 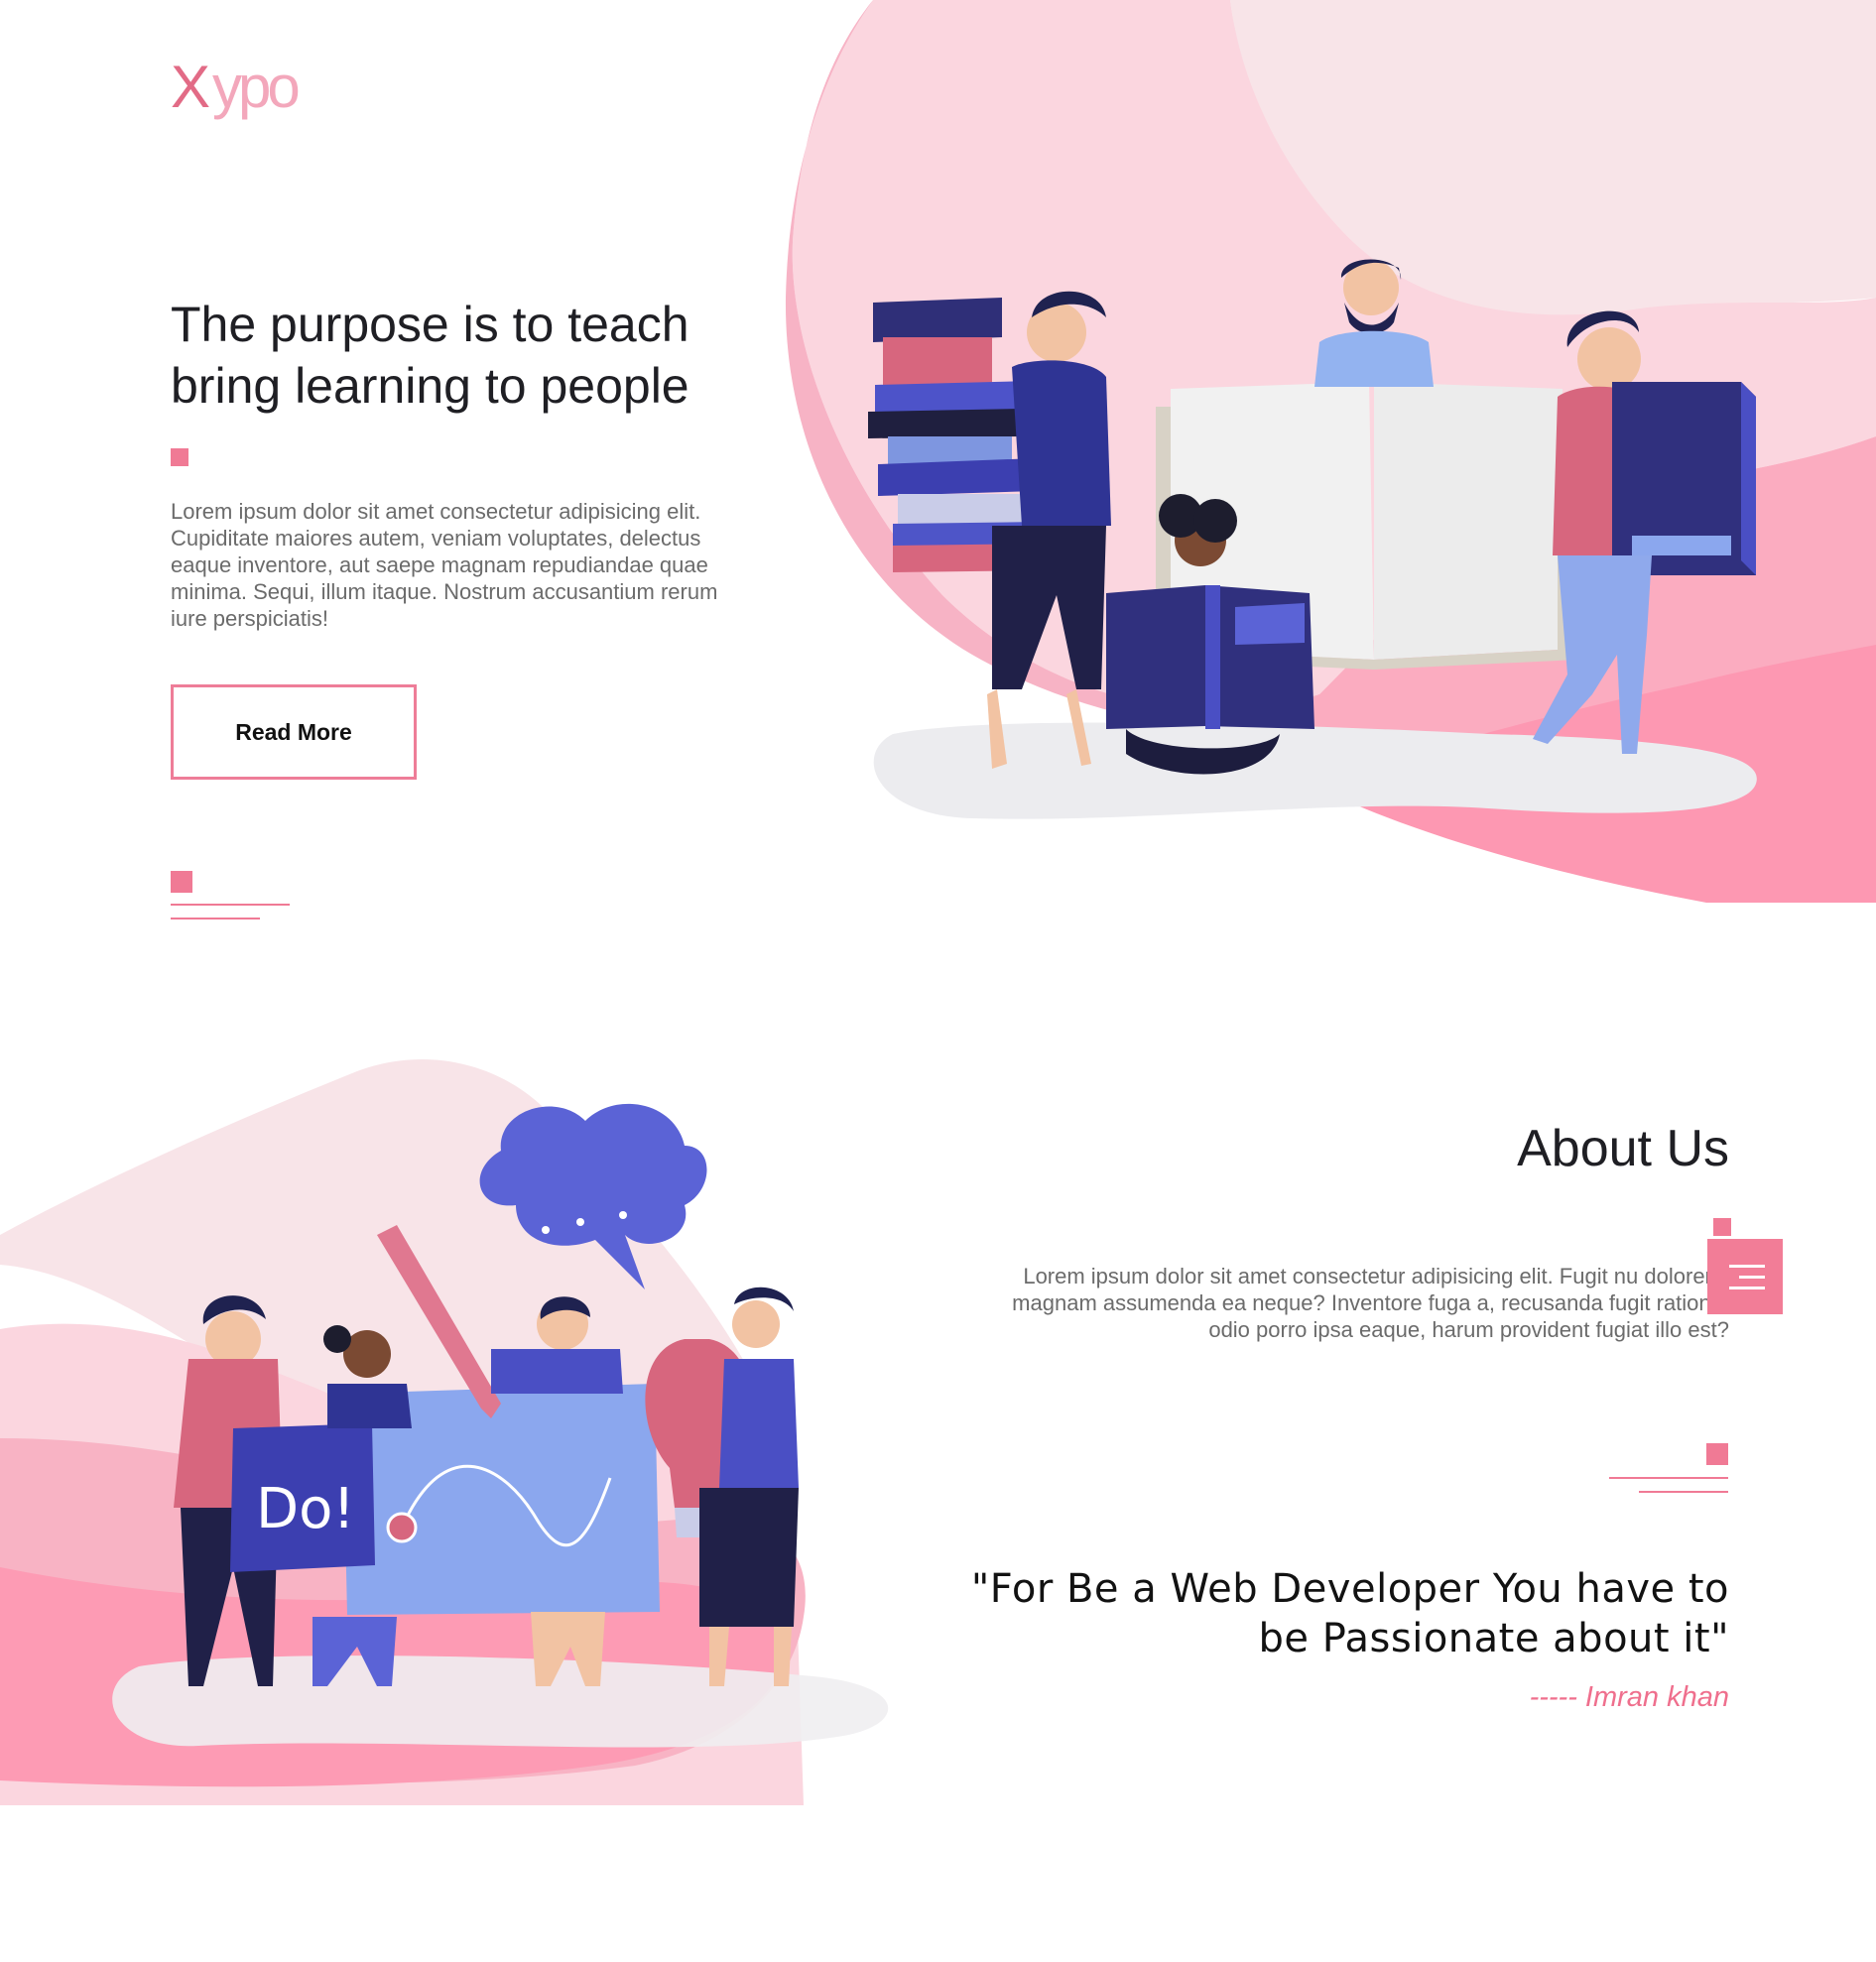 I want to click on about-divider-square, so click(x=1717, y=1454).